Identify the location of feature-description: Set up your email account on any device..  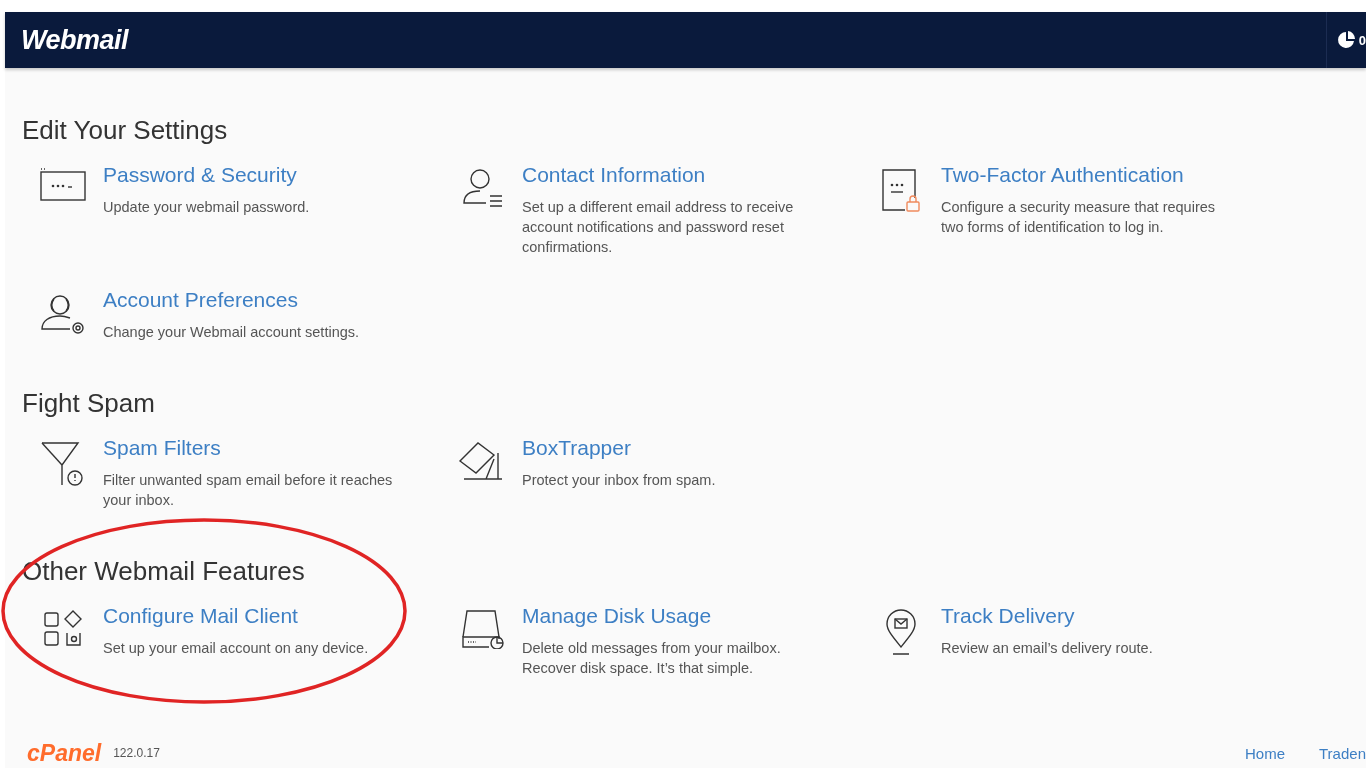
(236, 648).